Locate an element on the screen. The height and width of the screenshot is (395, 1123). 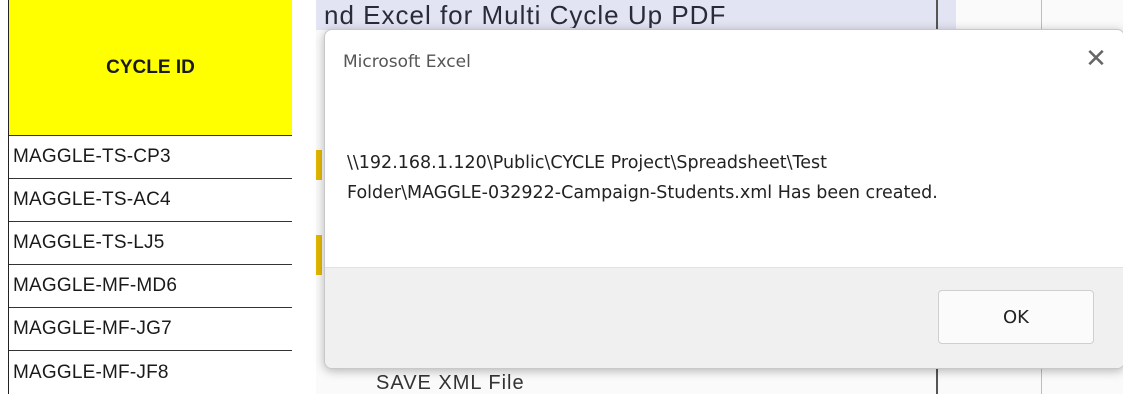
dialog-title: Microsoft Excel is located at coordinates (407, 62).